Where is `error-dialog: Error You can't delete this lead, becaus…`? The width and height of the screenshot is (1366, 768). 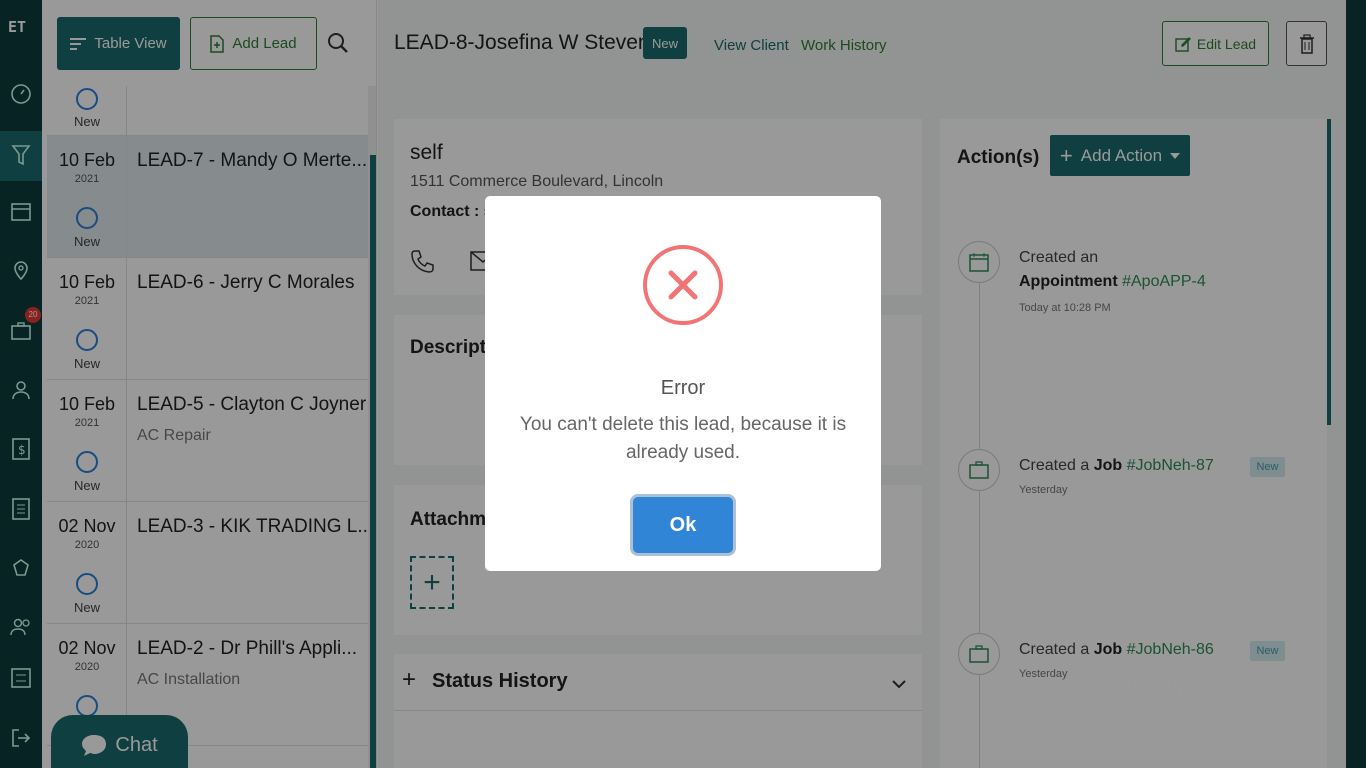
error-dialog: Error You can't delete this lead, becaus… is located at coordinates (683, 383).